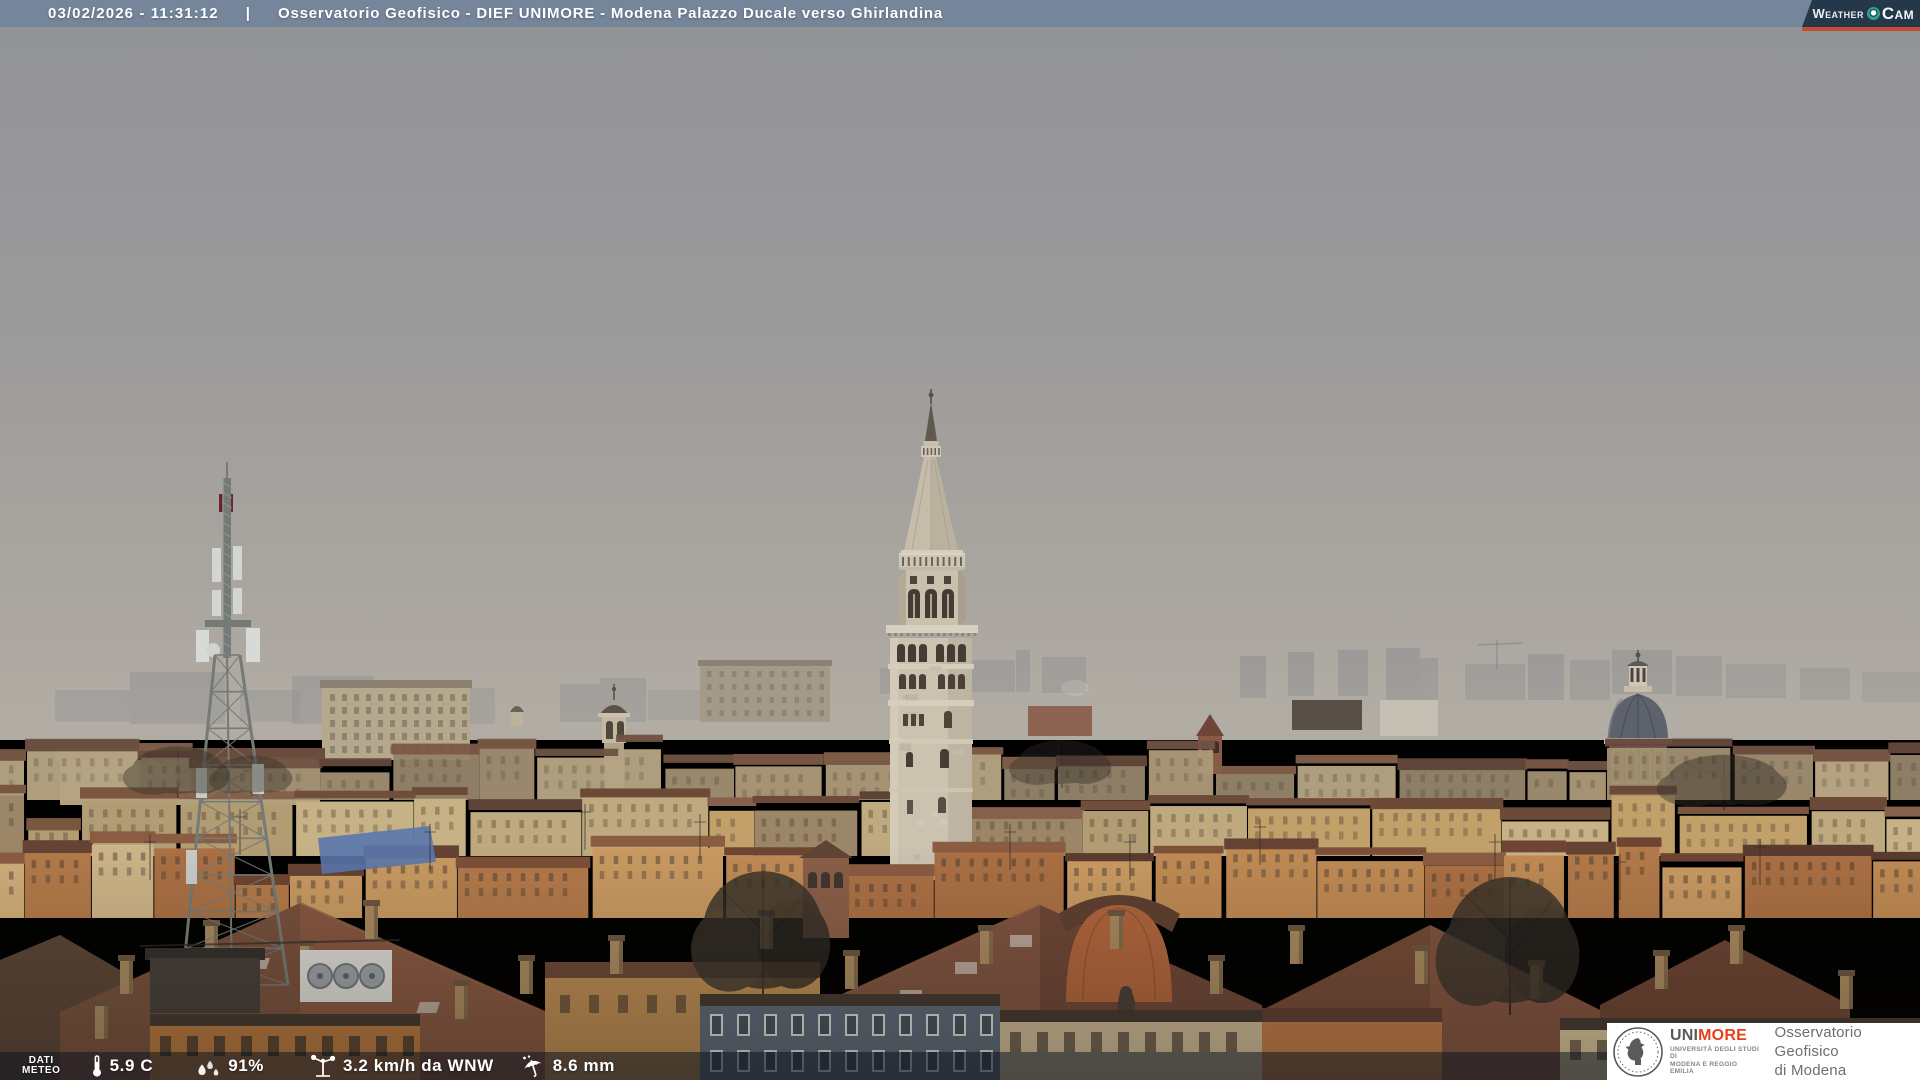  I want to click on wind-value: 3.2 km/h da WNW, so click(418, 1065).